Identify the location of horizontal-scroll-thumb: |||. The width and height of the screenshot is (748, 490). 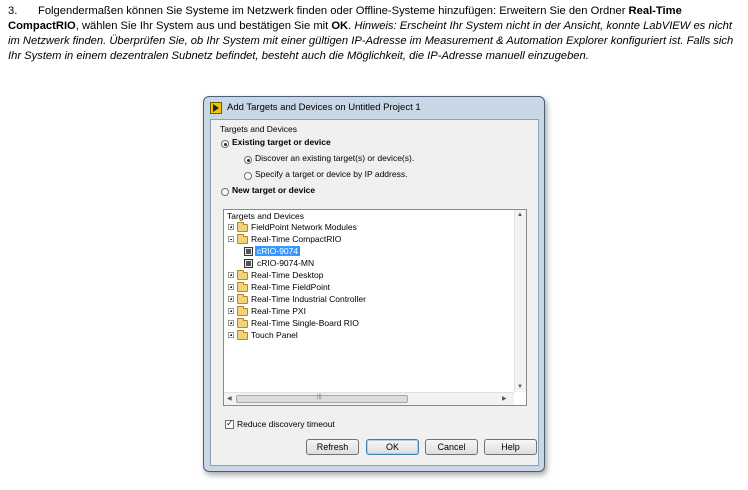
(322, 398).